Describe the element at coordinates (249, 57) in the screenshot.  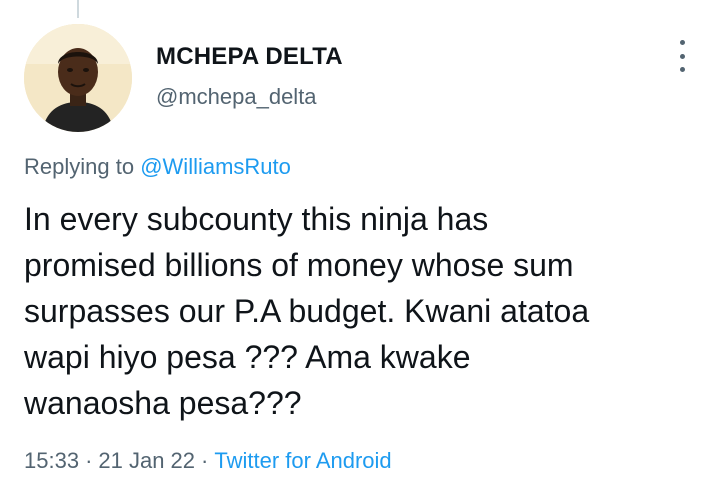
I see `author-display-name: MCHEPA DELTA` at that location.